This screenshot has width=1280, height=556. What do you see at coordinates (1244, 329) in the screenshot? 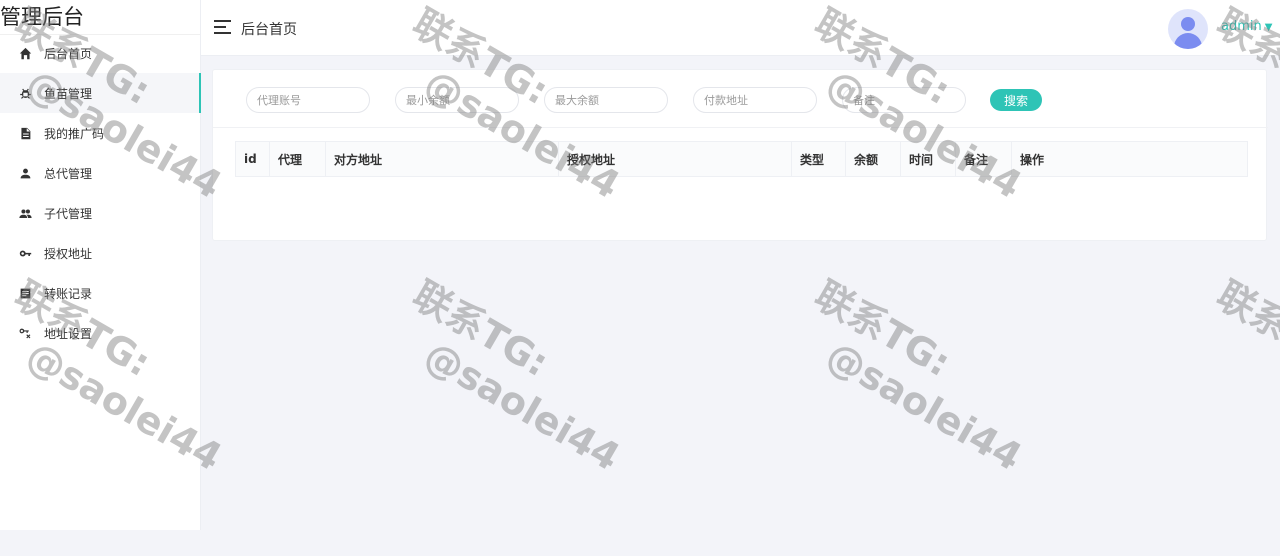
I see `watermark: 联系TG:` at bounding box center [1244, 329].